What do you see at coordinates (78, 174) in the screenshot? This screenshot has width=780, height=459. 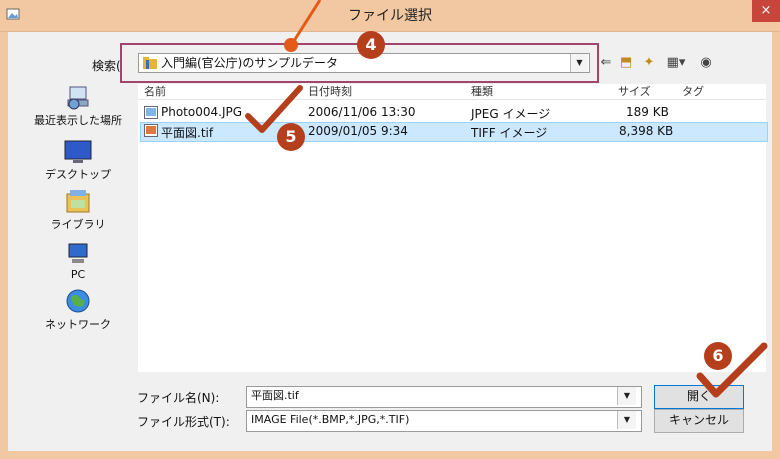 I see `sidebar-item-label: デスクトップ` at bounding box center [78, 174].